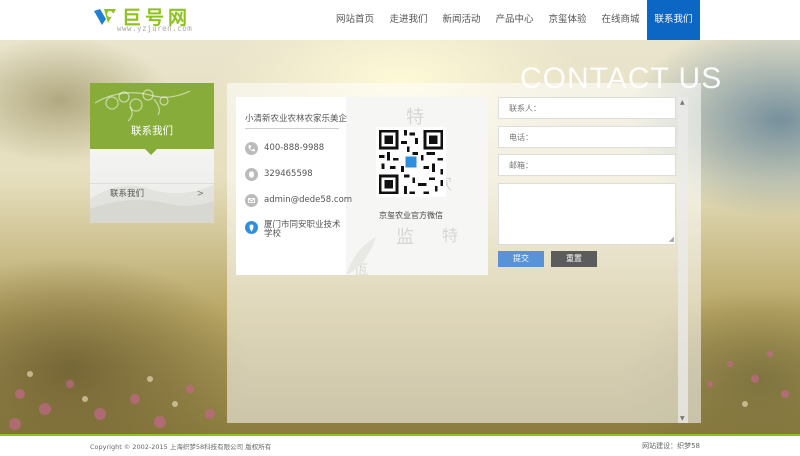 The height and width of the screenshot is (456, 800). Describe the element at coordinates (251, 174) in the screenshot. I see `qq-icon` at that location.